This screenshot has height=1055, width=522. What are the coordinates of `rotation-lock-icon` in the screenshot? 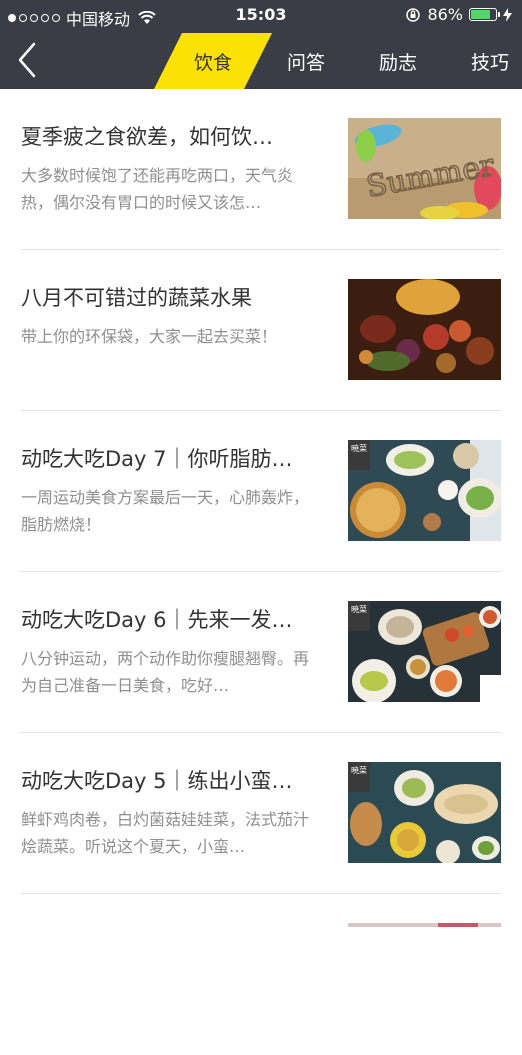 It's located at (413, 14).